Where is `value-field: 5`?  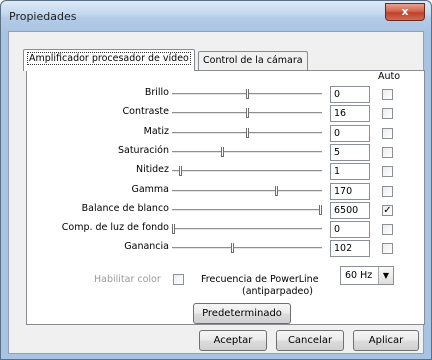 value-field: 5 is located at coordinates (350, 152).